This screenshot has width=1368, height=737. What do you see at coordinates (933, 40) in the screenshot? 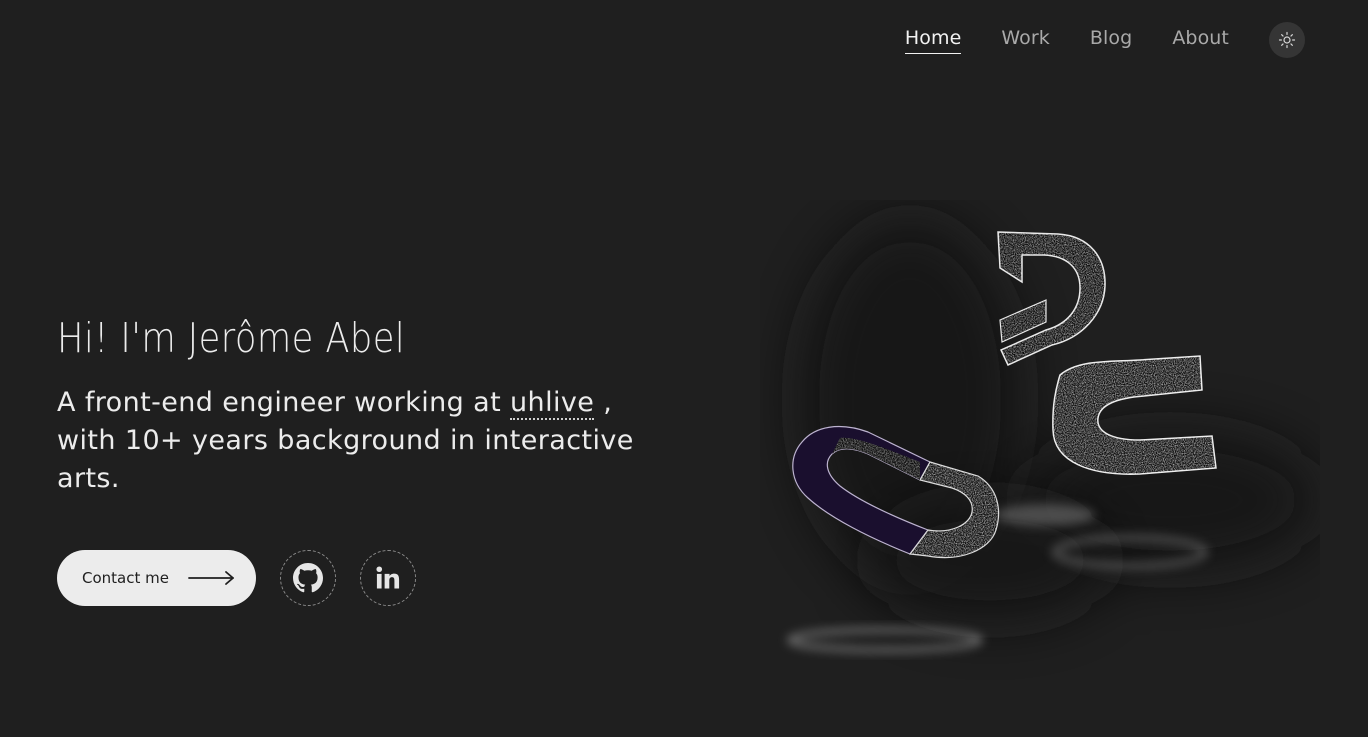
I see `nav-home: Home` at bounding box center [933, 40].